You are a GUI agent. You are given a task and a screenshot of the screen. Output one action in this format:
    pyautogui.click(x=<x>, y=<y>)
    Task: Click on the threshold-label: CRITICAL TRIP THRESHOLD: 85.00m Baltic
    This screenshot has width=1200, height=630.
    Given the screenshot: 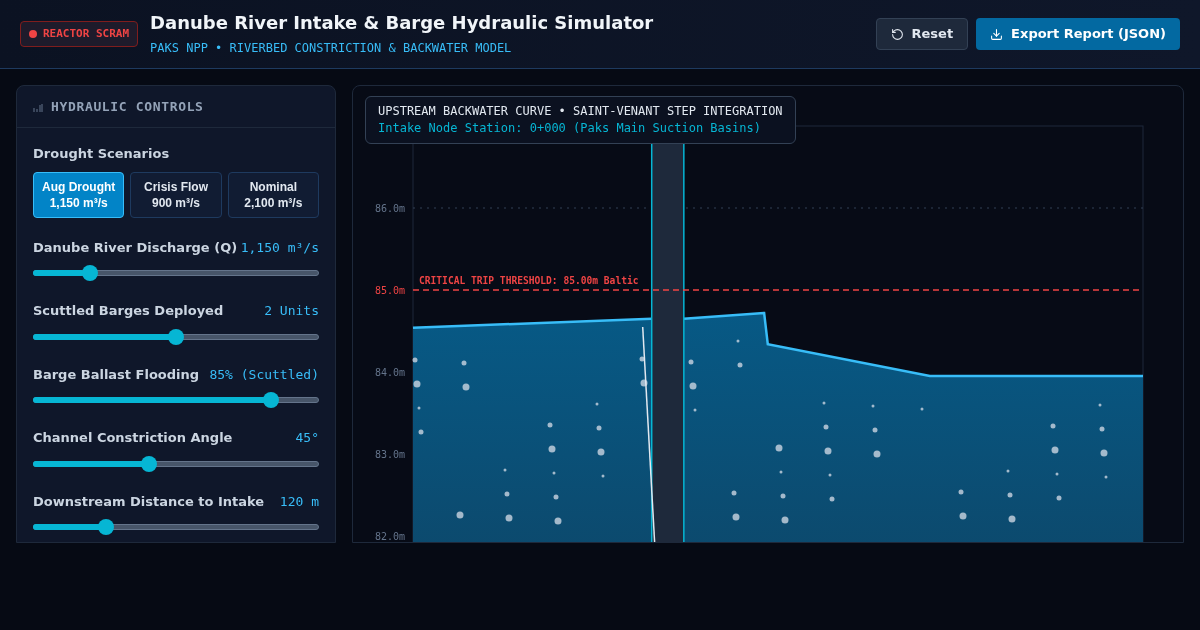 What is the action you would take?
    pyautogui.click(x=529, y=280)
    